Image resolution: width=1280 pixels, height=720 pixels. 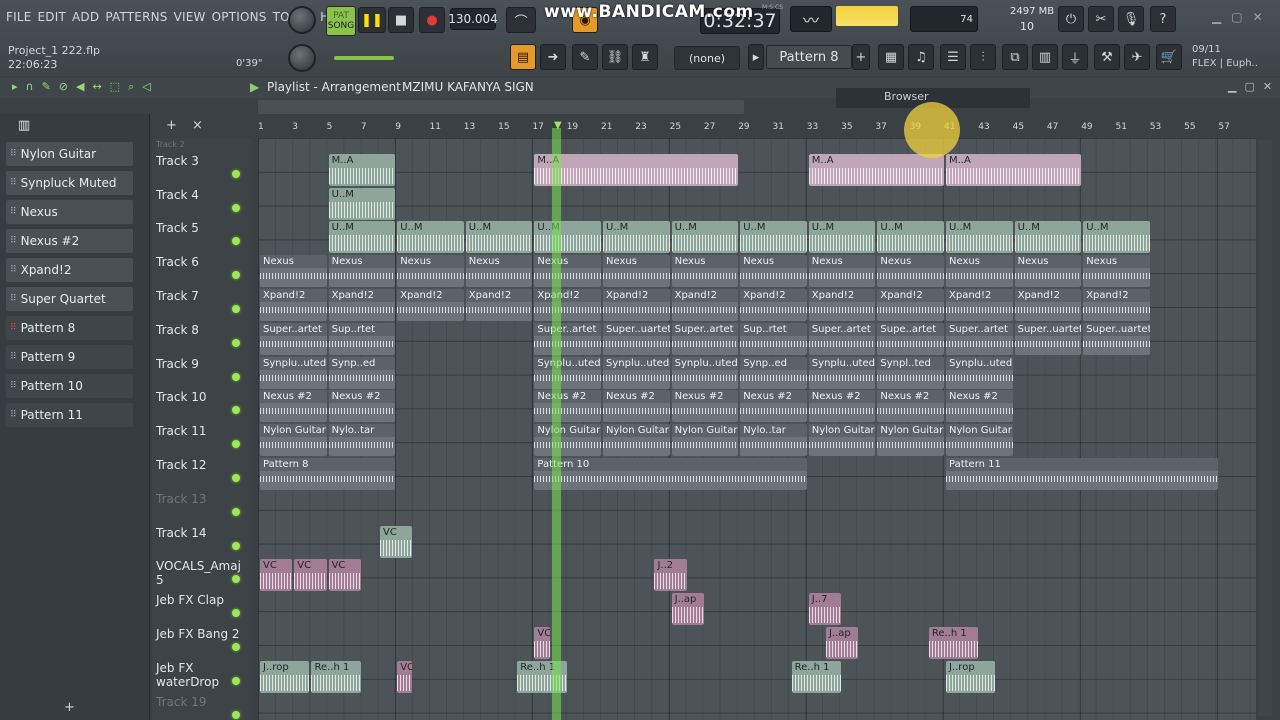 What do you see at coordinates (809, 57) in the screenshot?
I see `pattern-selector: Pattern 8` at bounding box center [809, 57].